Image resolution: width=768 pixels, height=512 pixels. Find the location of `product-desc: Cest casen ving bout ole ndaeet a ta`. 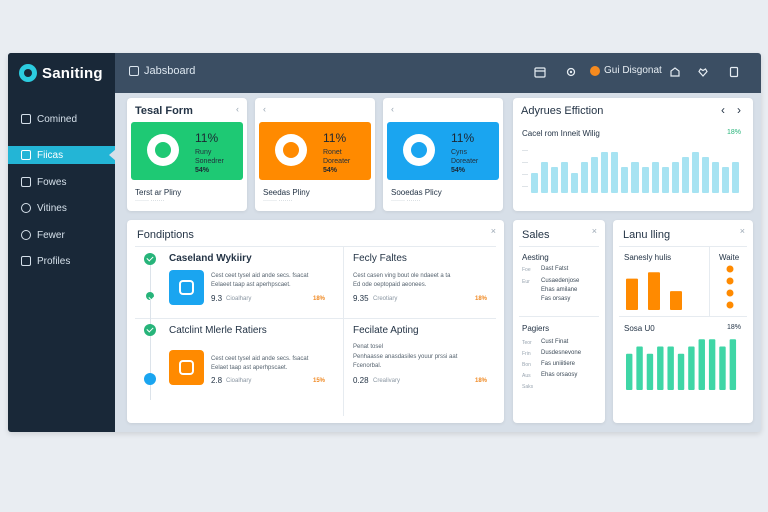

product-desc: Cest casen ving bout ole ndaeet a ta is located at coordinates (402, 276).